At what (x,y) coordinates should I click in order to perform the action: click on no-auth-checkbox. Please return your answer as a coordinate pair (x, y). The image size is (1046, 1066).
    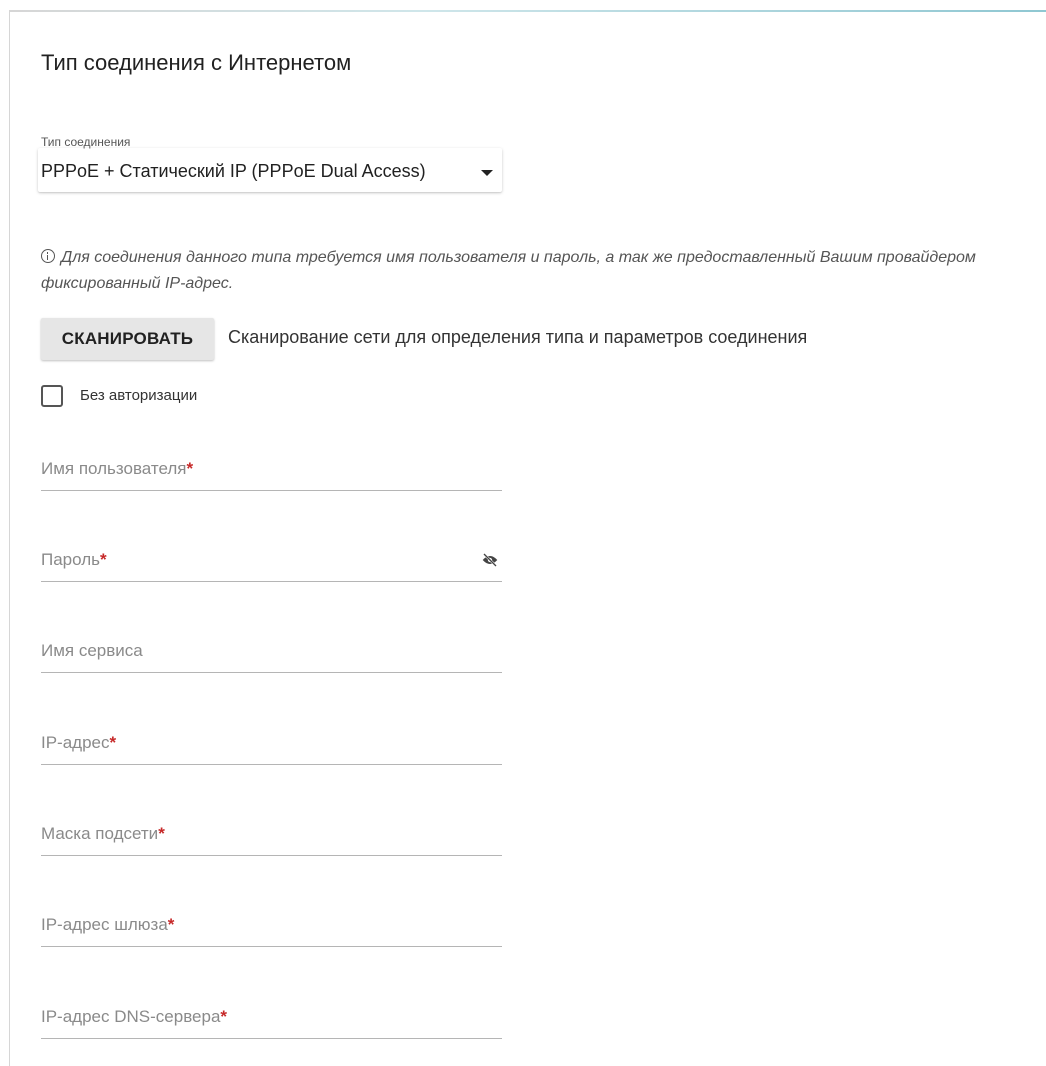
    Looking at the image, I should click on (52, 396).